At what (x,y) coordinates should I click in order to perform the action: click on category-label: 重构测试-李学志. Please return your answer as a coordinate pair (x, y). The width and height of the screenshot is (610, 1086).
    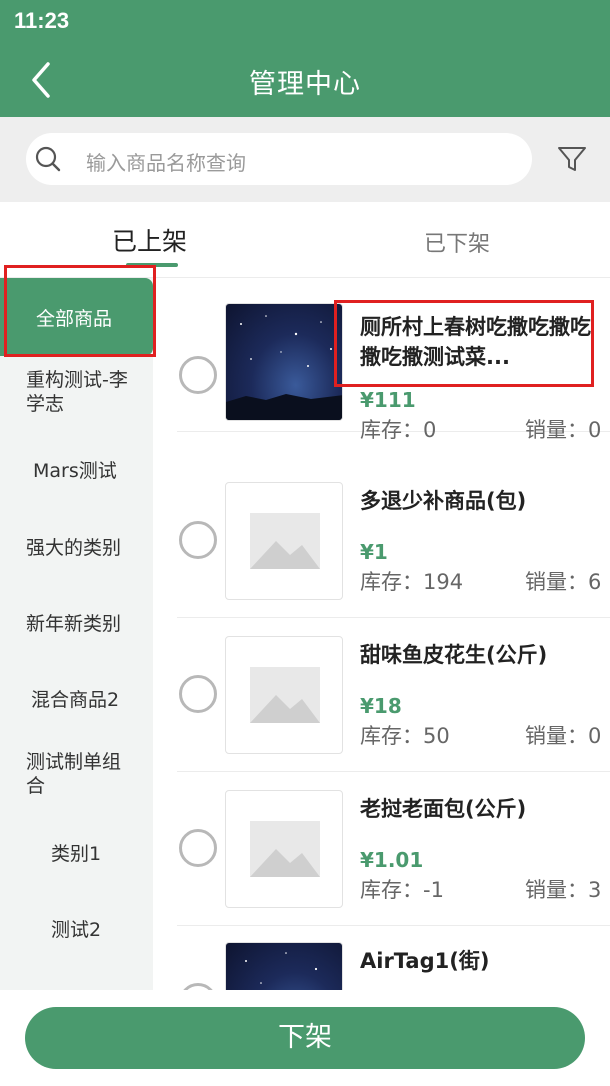
    Looking at the image, I should click on (77, 392).